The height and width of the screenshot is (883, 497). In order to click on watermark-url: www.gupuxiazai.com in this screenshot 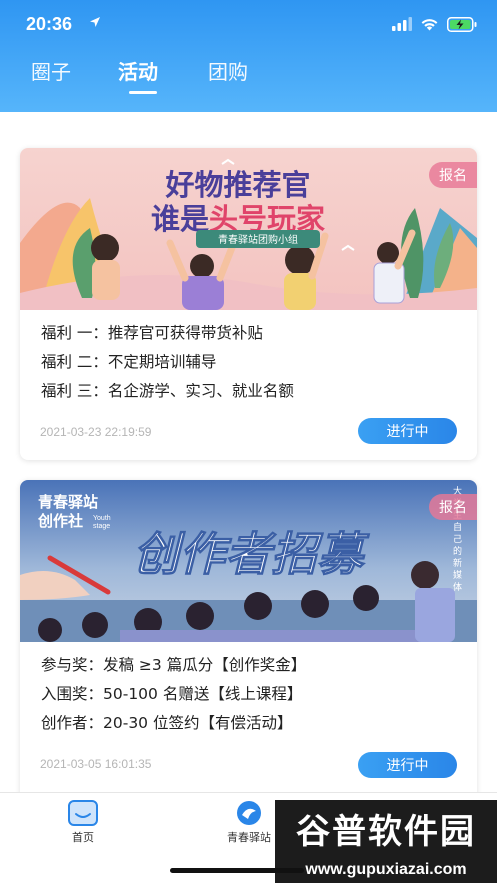, I will do `click(386, 869)`.